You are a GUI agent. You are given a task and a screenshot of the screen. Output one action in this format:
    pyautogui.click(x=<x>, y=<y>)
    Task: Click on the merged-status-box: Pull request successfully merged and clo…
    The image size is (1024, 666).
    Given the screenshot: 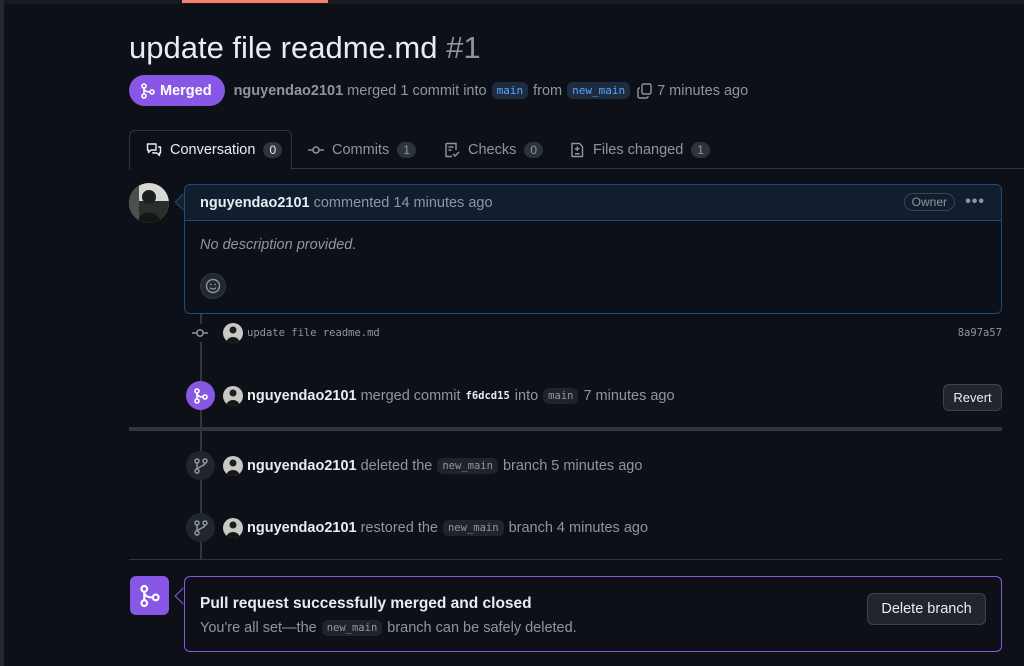 What is the action you would take?
    pyautogui.click(x=593, y=614)
    